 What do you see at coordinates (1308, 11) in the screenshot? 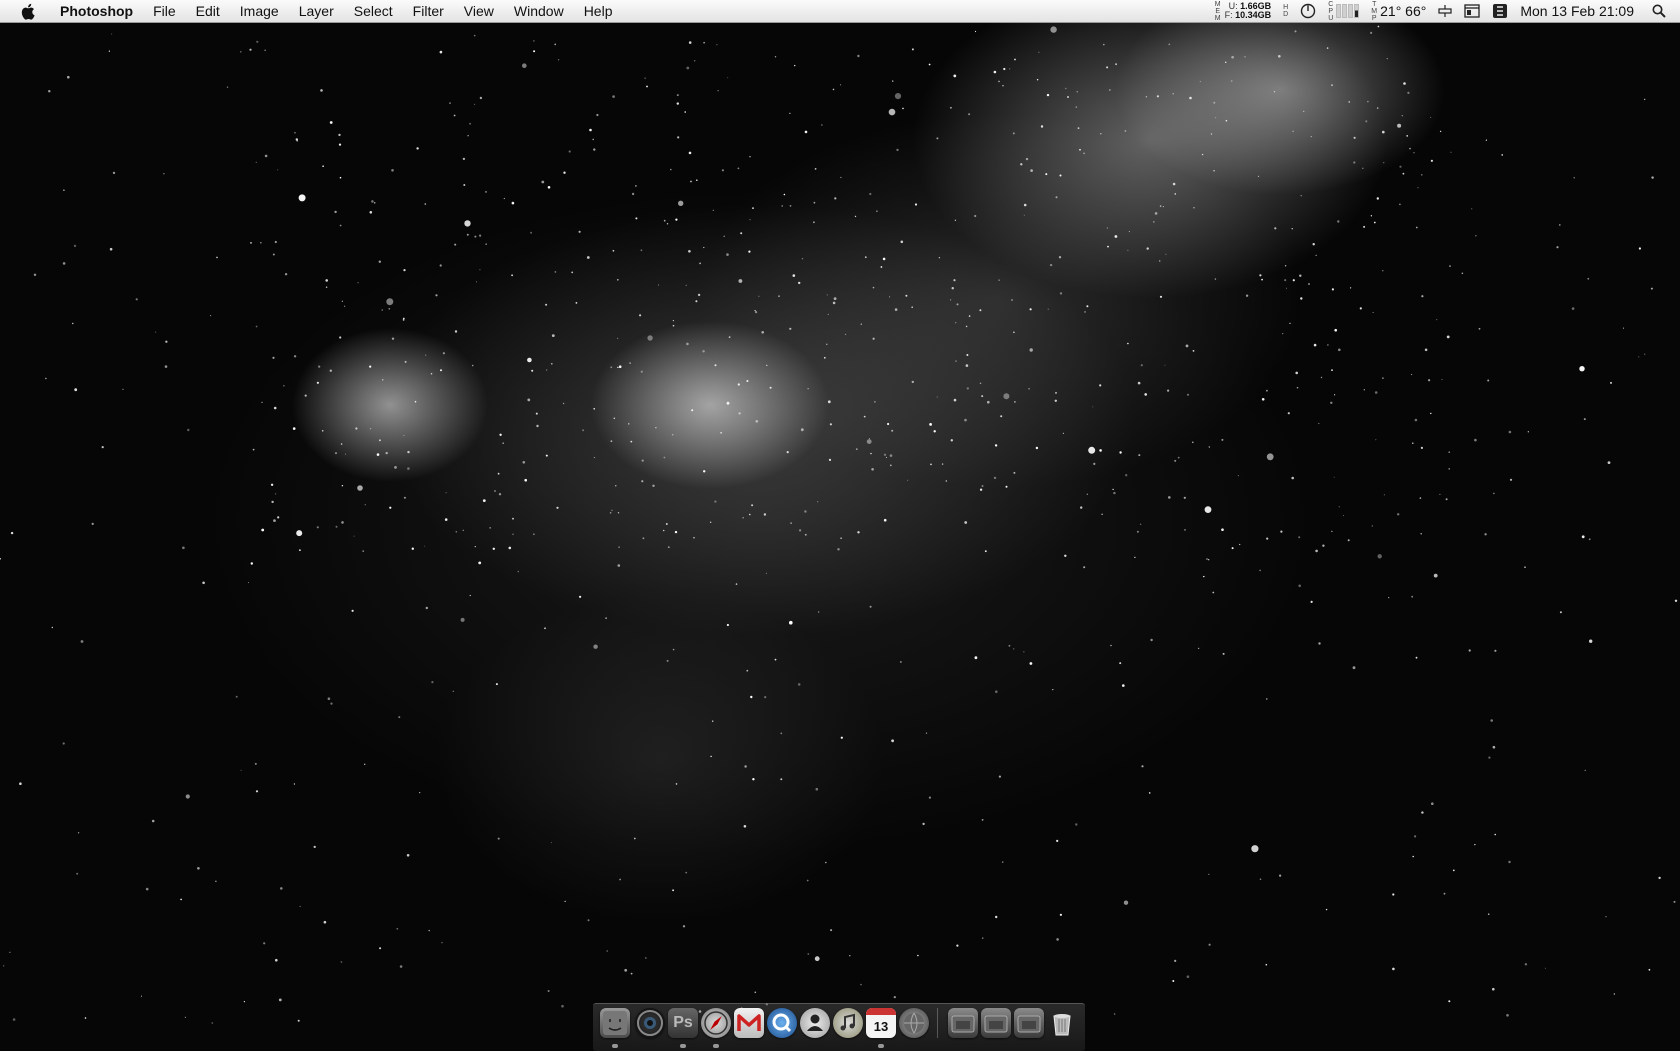
I see `clock-gauge-icon` at bounding box center [1308, 11].